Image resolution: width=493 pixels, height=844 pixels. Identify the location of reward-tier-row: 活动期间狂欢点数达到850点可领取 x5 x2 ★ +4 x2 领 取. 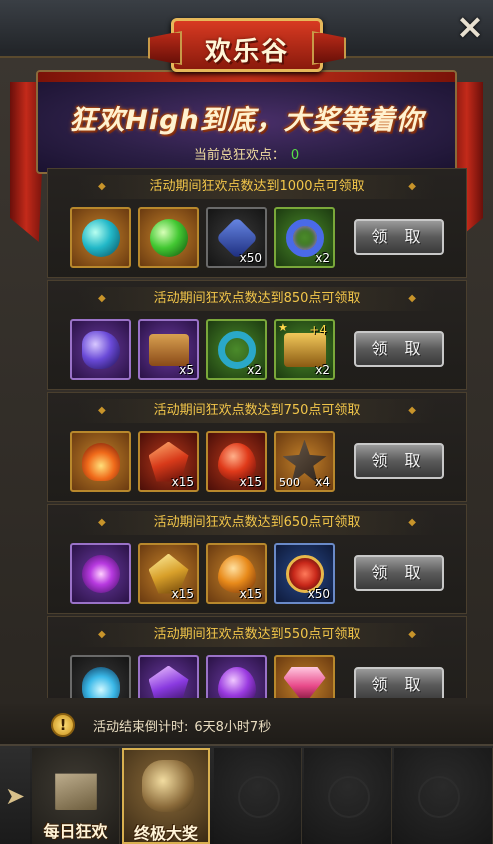
(257, 335).